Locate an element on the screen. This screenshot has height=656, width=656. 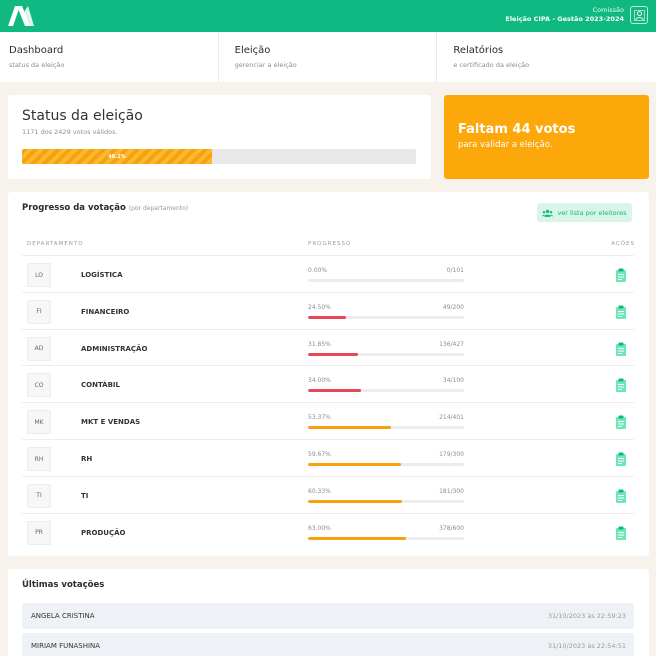
department-abbr: AD is located at coordinates (39, 348).